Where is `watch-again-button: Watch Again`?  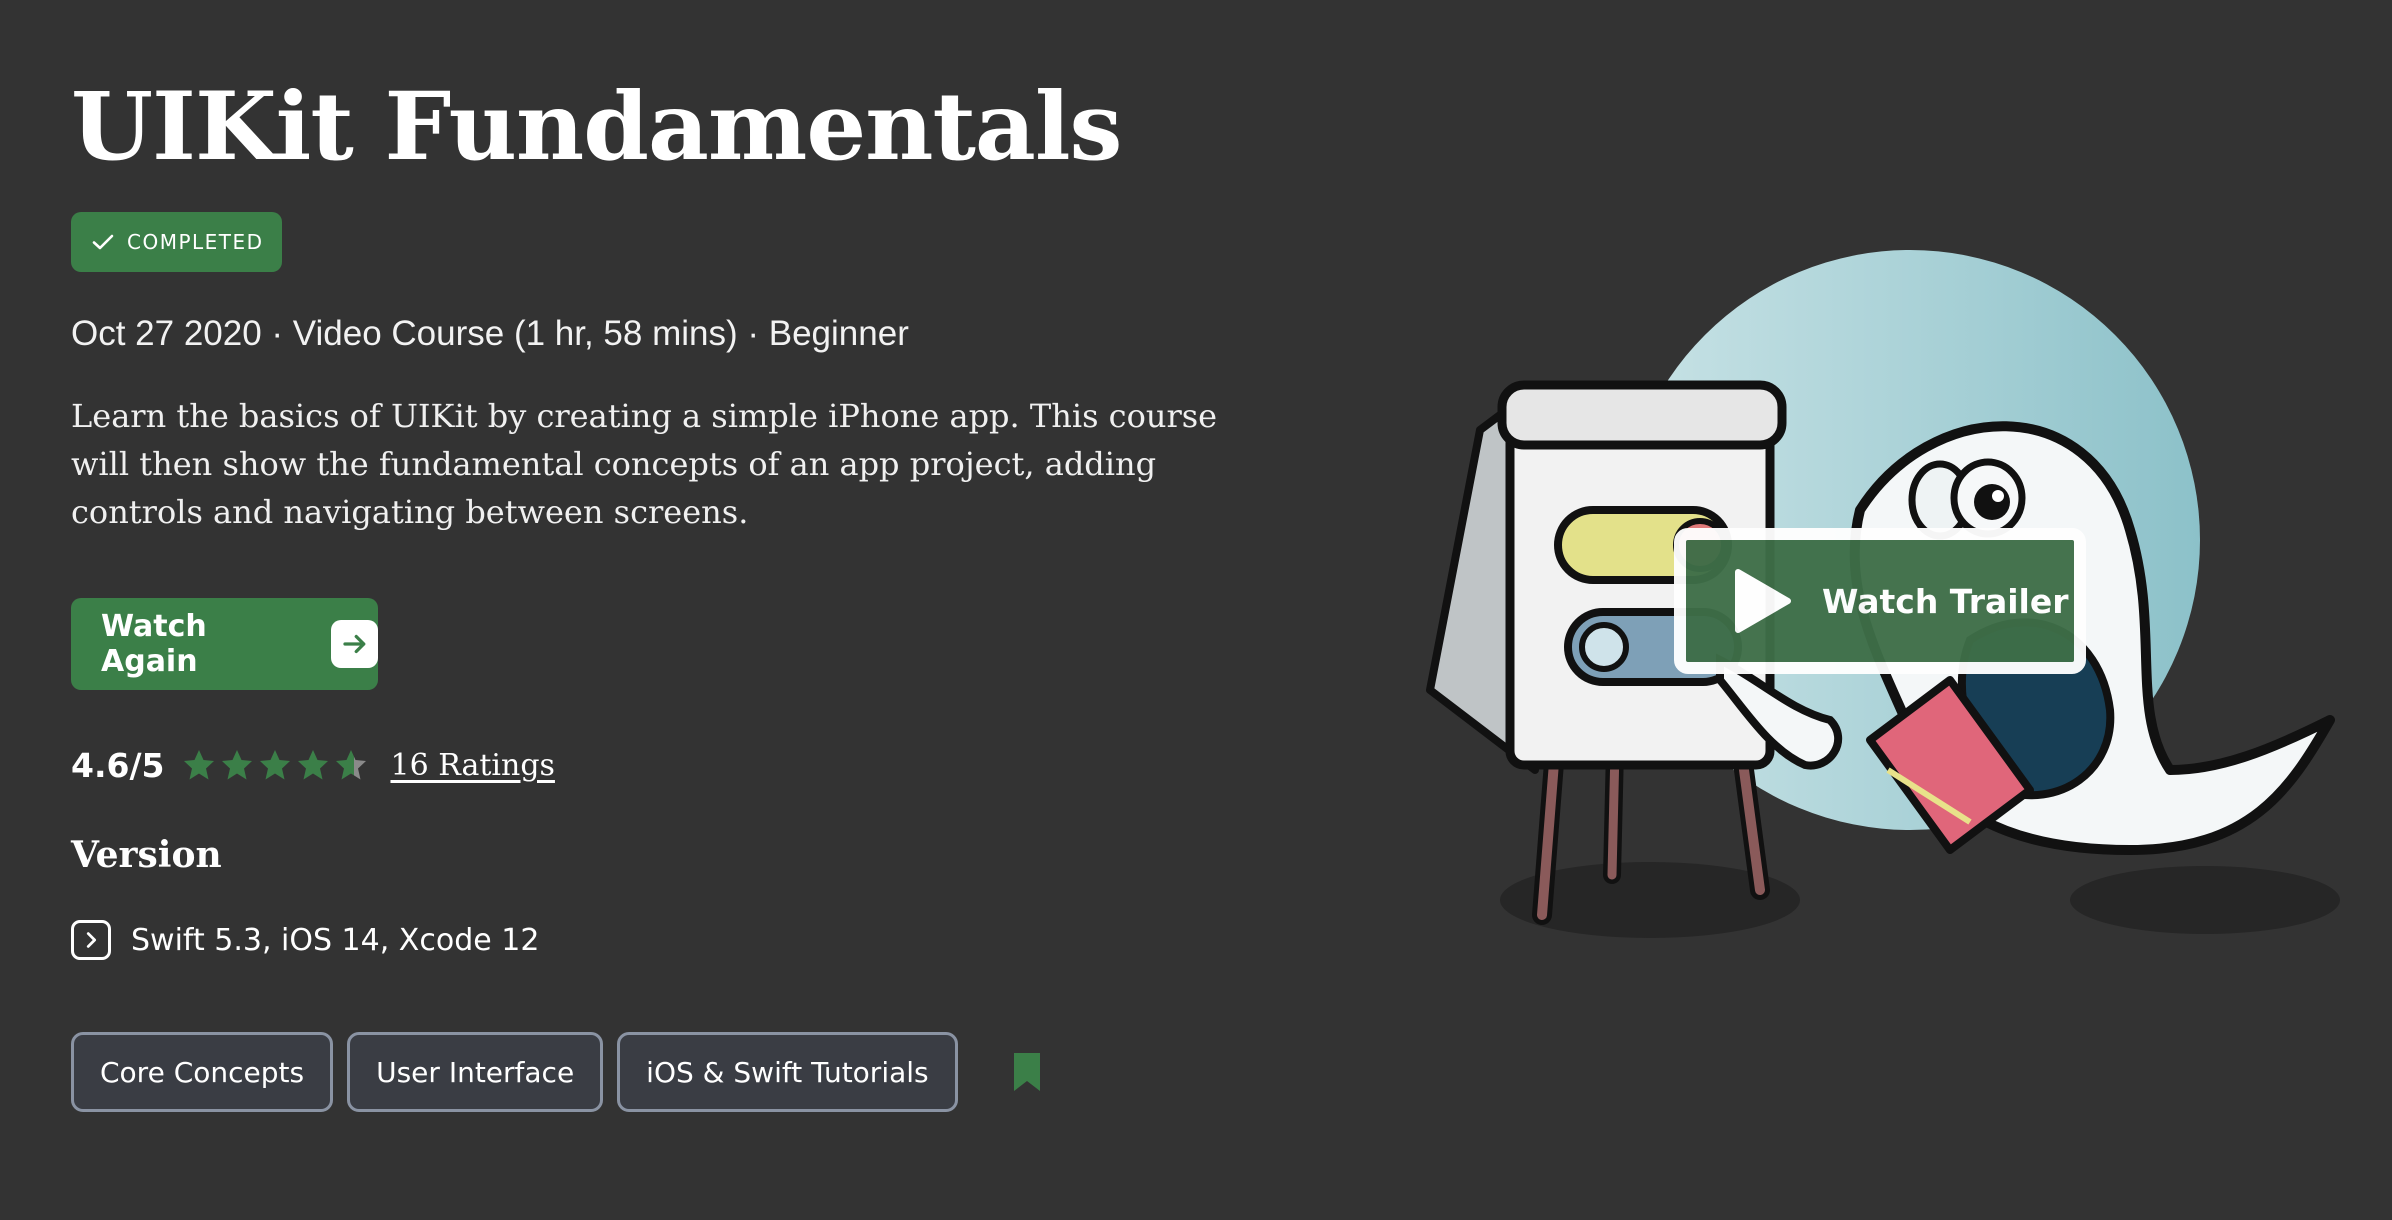 watch-again-button: Watch Again is located at coordinates (224, 644).